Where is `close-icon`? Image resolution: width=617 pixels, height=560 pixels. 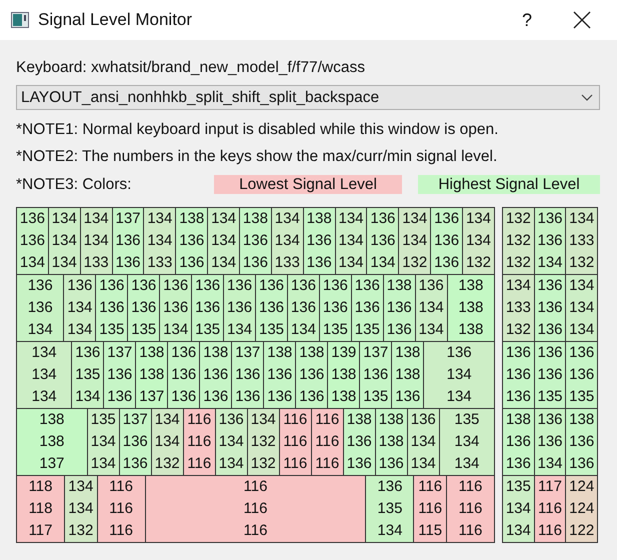
close-icon is located at coordinates (582, 20).